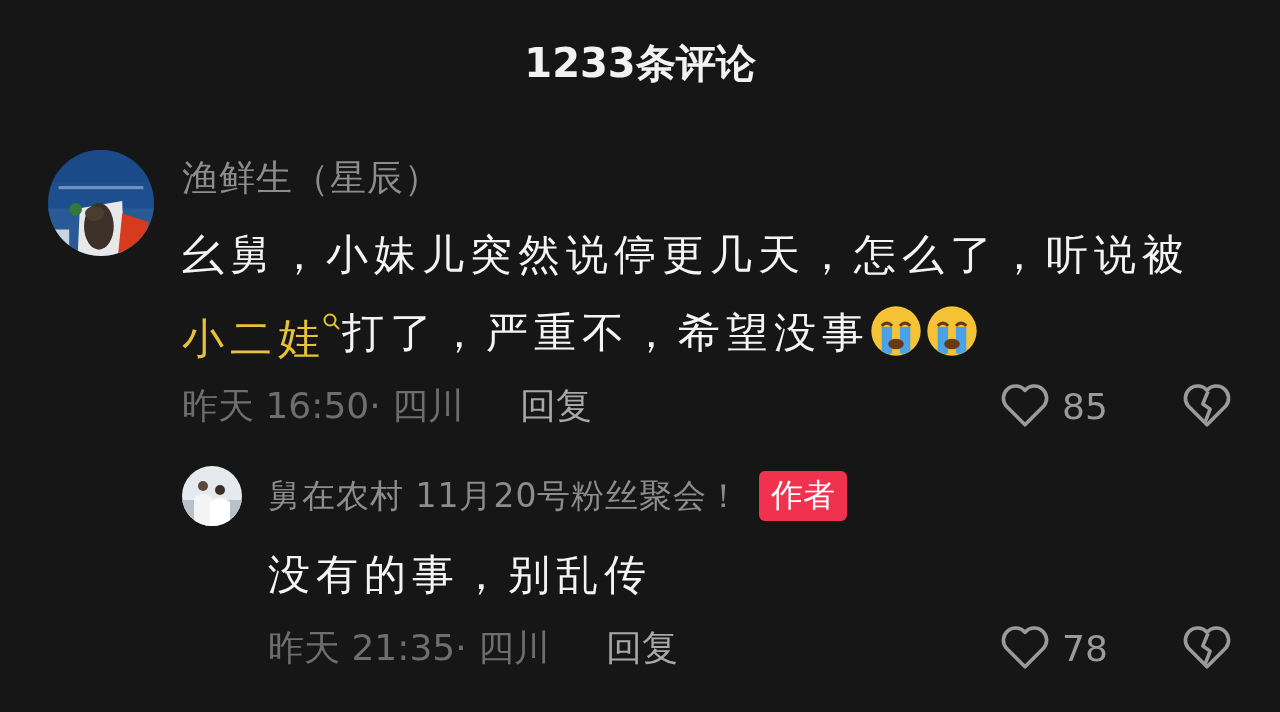 Image resolution: width=1280 pixels, height=712 pixels. Describe the element at coordinates (262, 339) in the screenshot. I see `search-link: 小二娃` at that location.